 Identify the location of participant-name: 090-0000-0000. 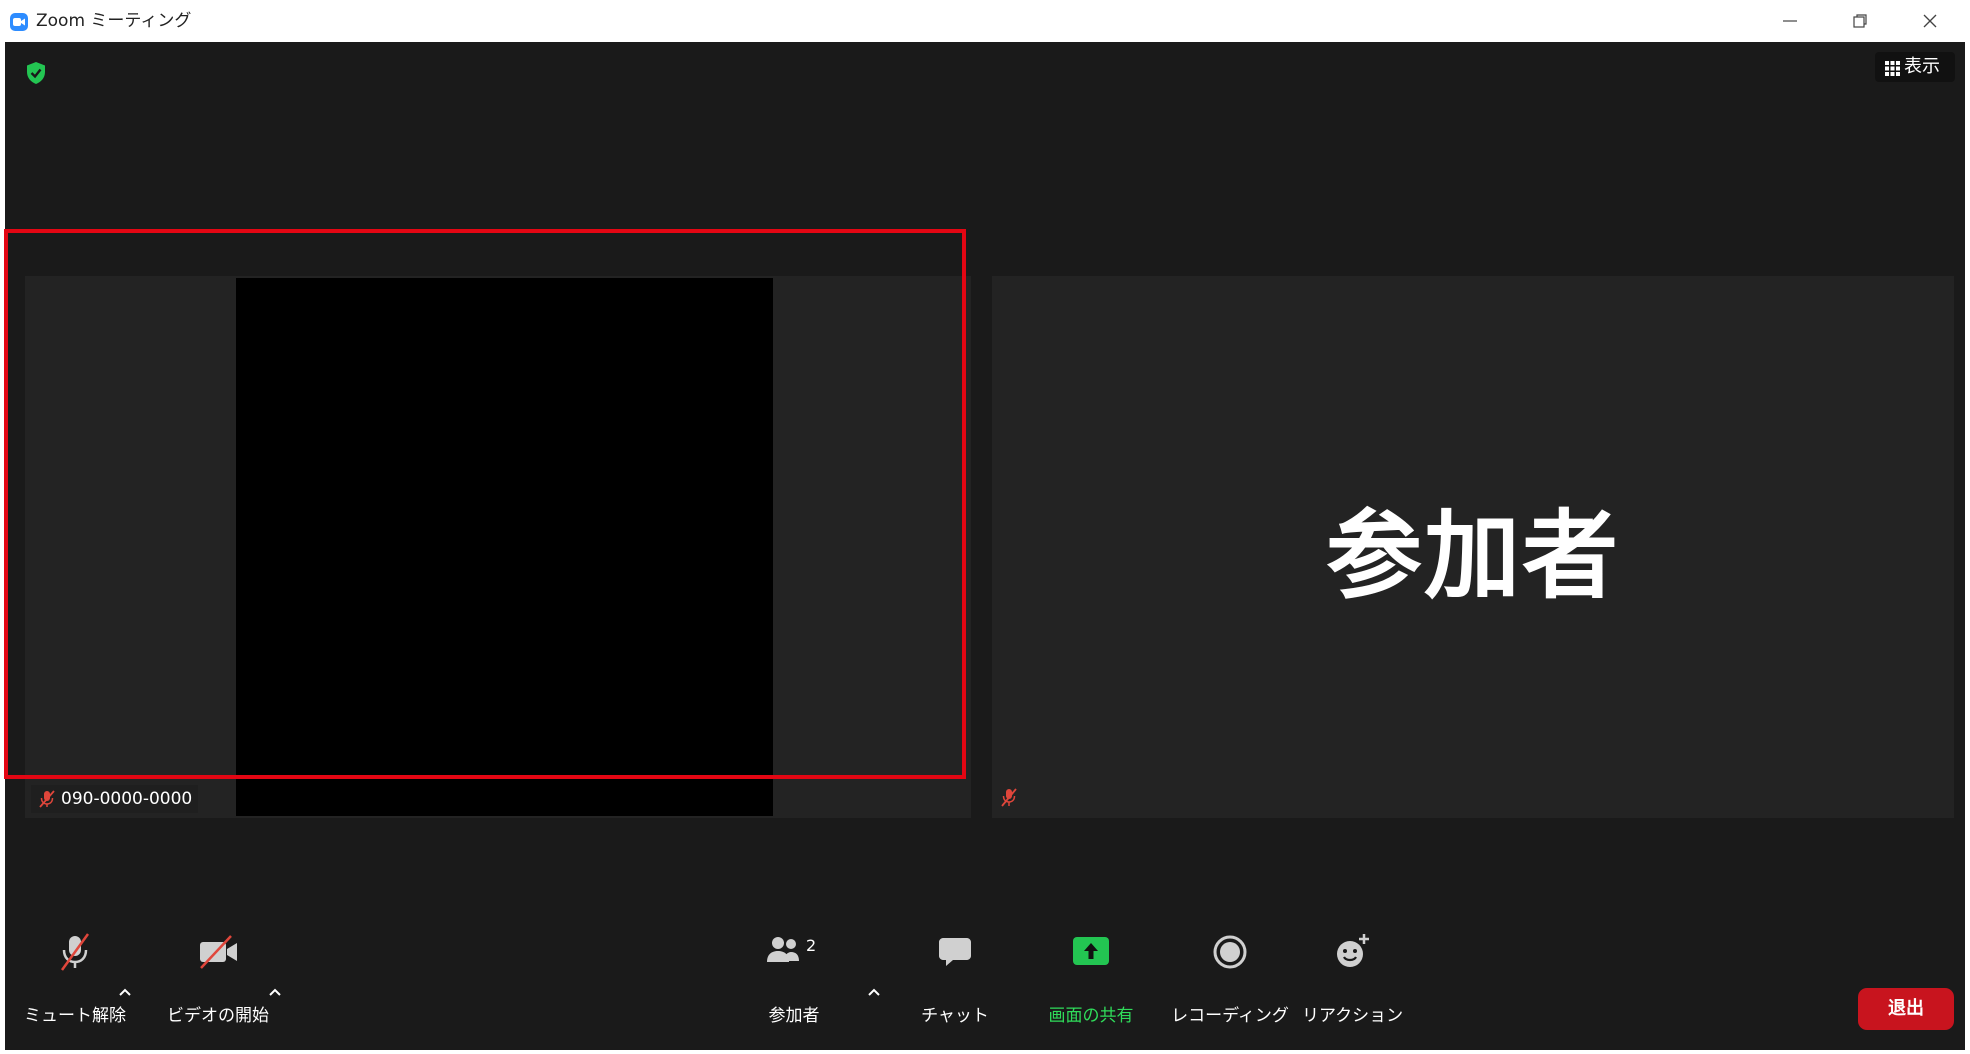
(127, 799).